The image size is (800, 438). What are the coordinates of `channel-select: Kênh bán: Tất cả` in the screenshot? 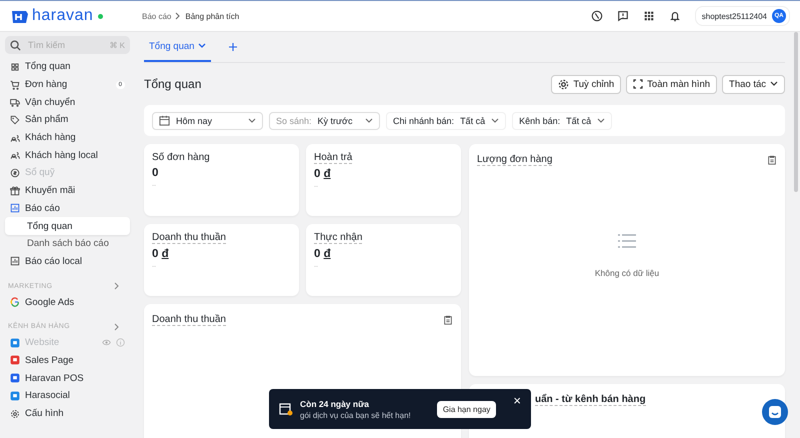 It's located at (562, 121).